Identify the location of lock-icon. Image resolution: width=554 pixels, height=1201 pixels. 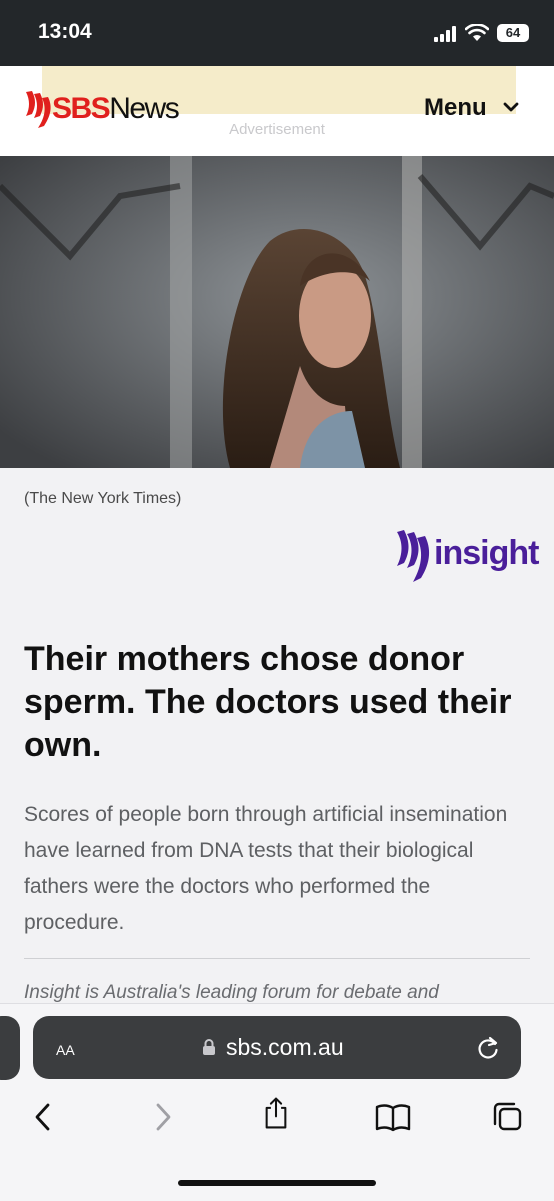
(209, 1047).